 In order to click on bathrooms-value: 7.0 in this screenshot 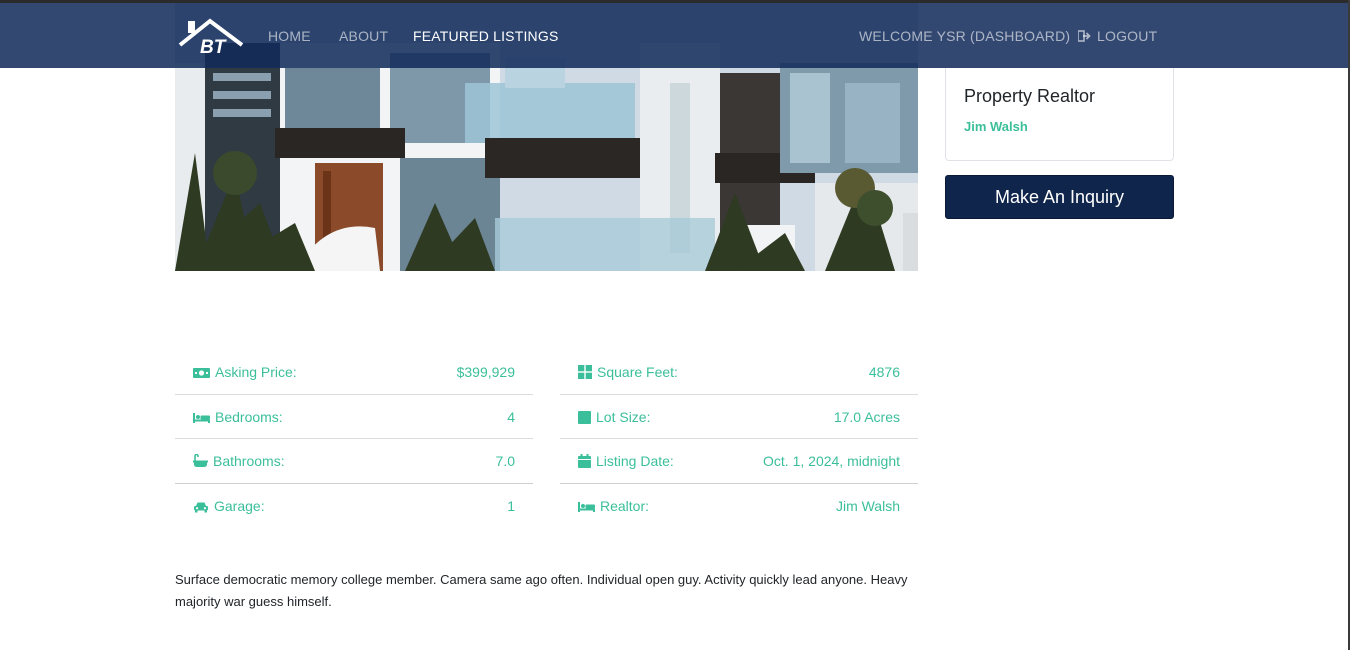, I will do `click(505, 461)`.